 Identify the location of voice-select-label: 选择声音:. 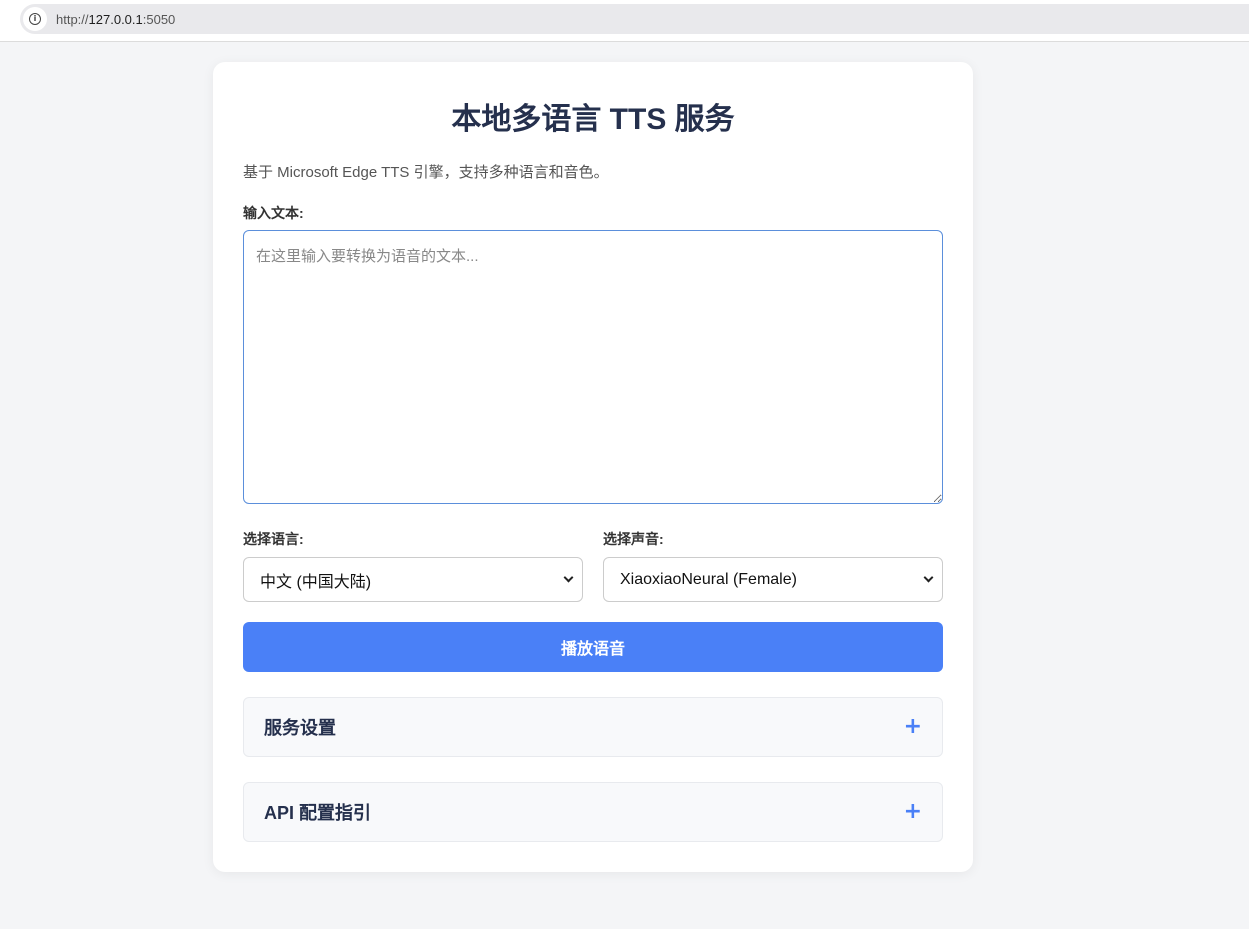
(633, 539).